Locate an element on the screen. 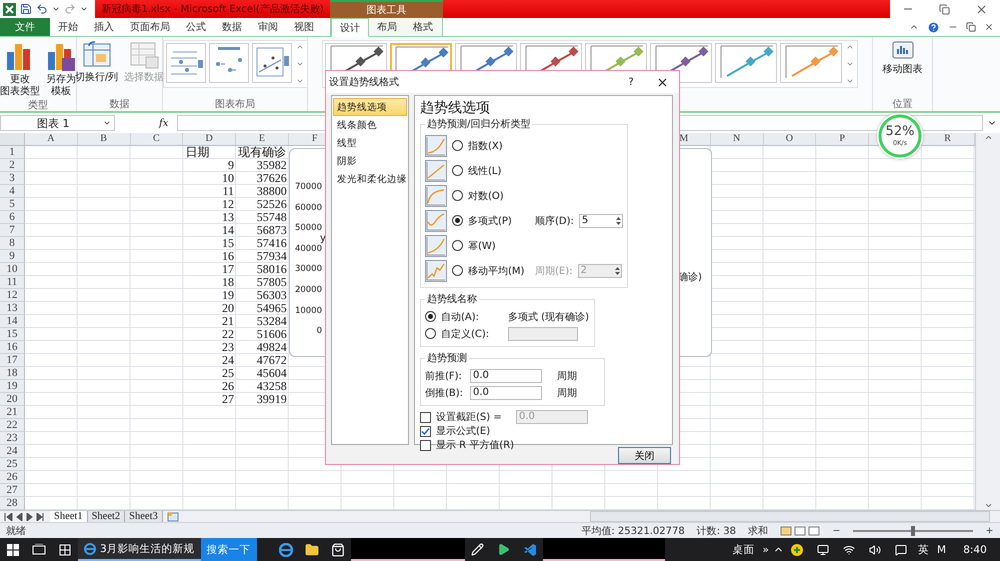 This screenshot has height=561, width=1000. group-title: 趋势预测/回归分析类型 is located at coordinates (479, 124).